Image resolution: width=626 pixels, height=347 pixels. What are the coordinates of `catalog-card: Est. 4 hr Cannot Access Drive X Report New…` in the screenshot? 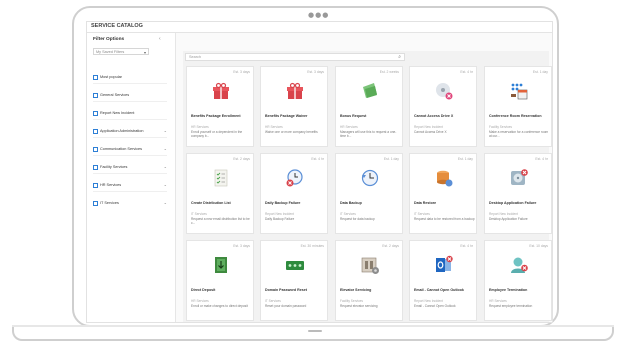 It's located at (443, 106).